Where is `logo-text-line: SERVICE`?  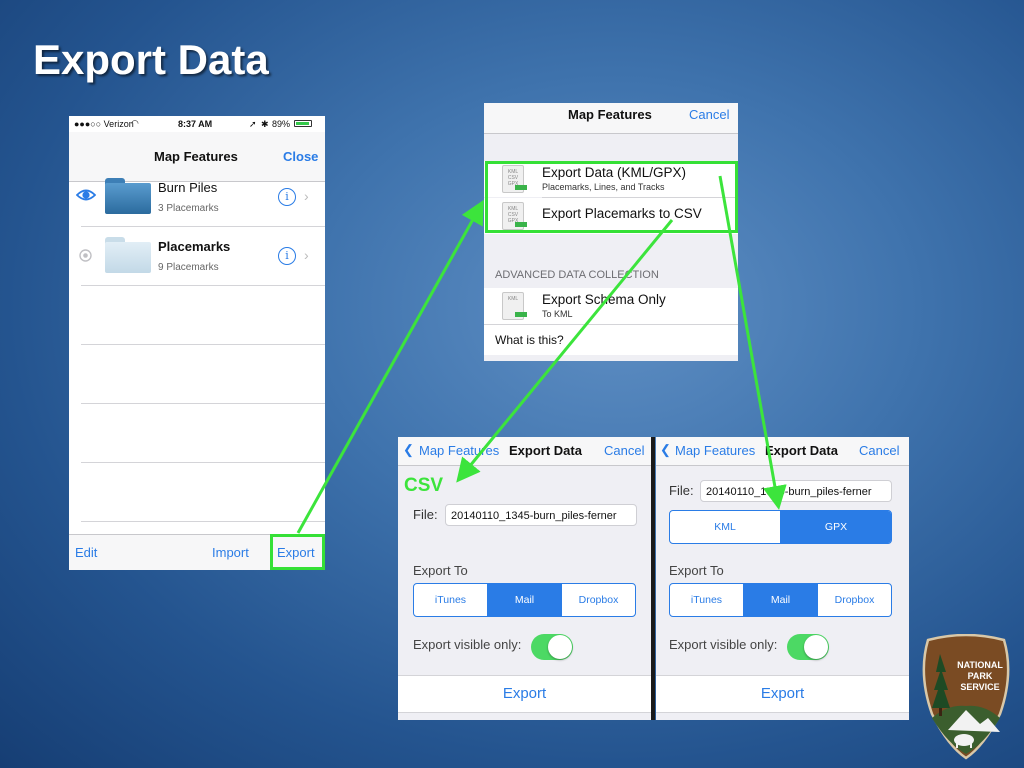 logo-text-line: SERVICE is located at coordinates (979, 687).